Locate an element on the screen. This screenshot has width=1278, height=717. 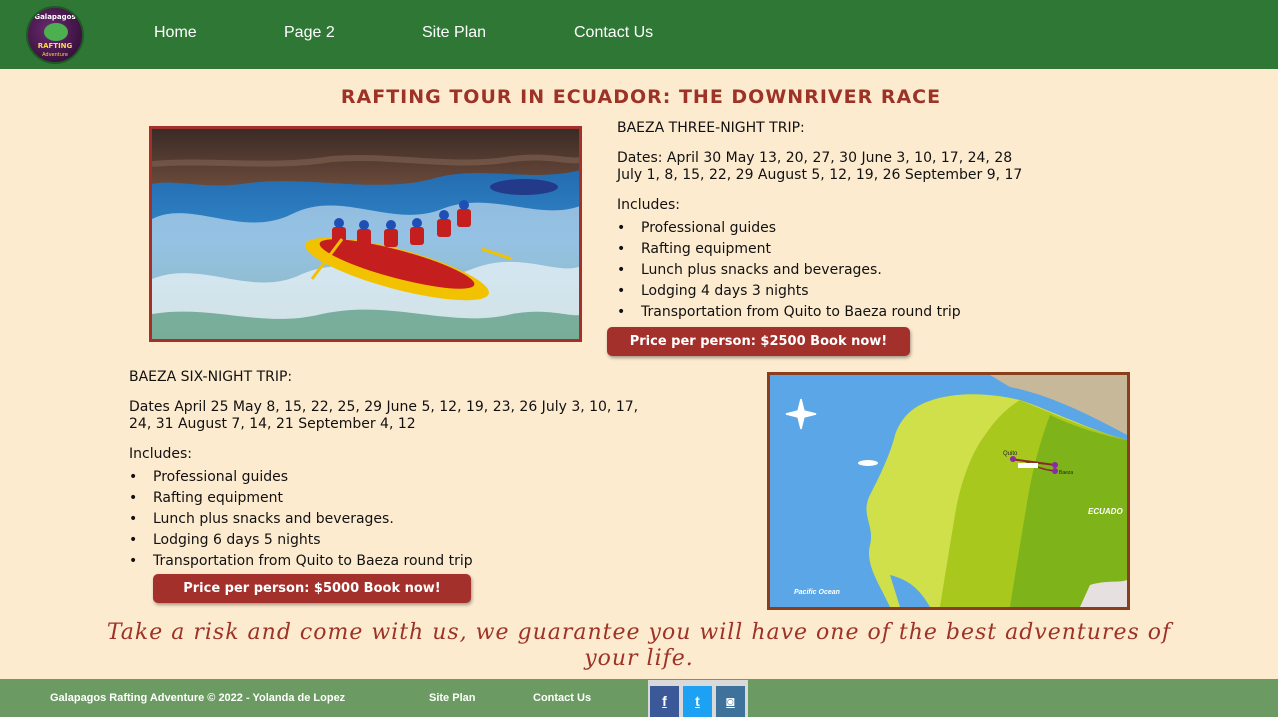
trip1-includes-label: Includes: is located at coordinates (648, 205).